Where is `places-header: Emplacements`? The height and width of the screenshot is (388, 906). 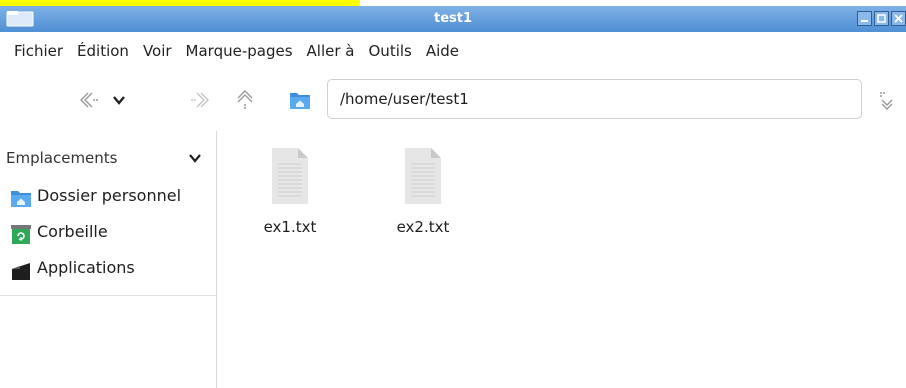 places-header: Emplacements is located at coordinates (62, 158).